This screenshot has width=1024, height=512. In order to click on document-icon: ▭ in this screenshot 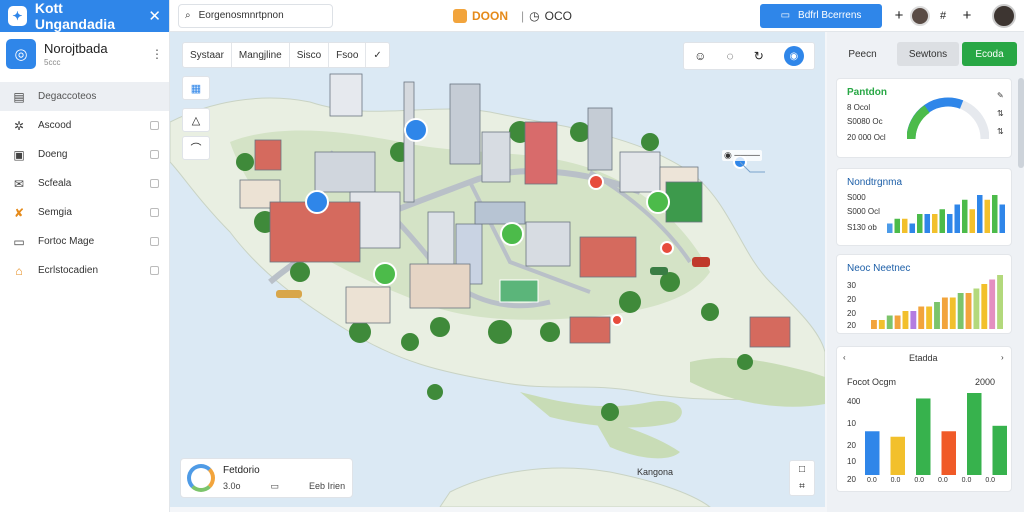, I will do `click(19, 241)`.